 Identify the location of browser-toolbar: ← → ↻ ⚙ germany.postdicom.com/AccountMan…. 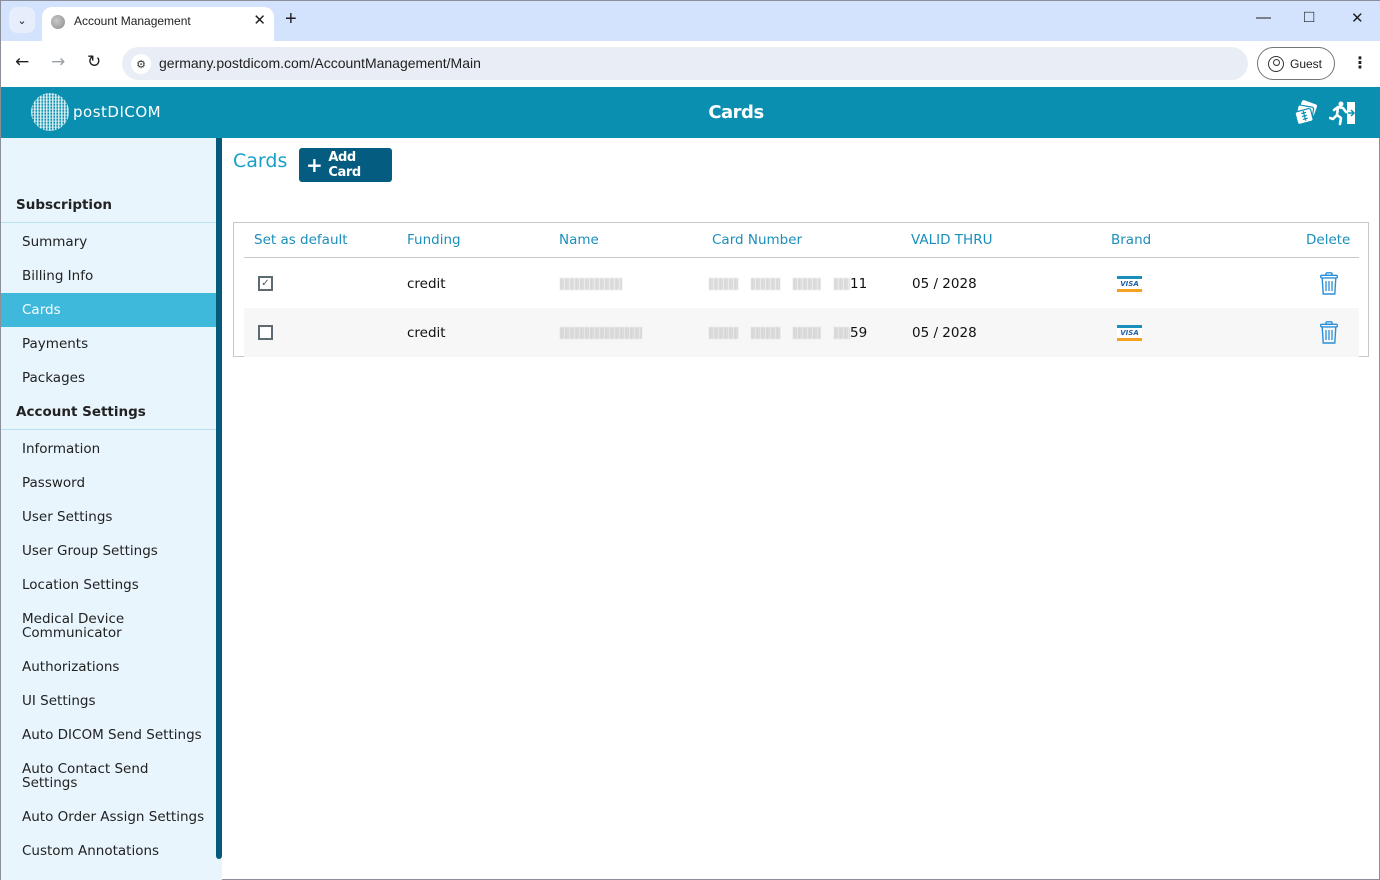
(690, 64).